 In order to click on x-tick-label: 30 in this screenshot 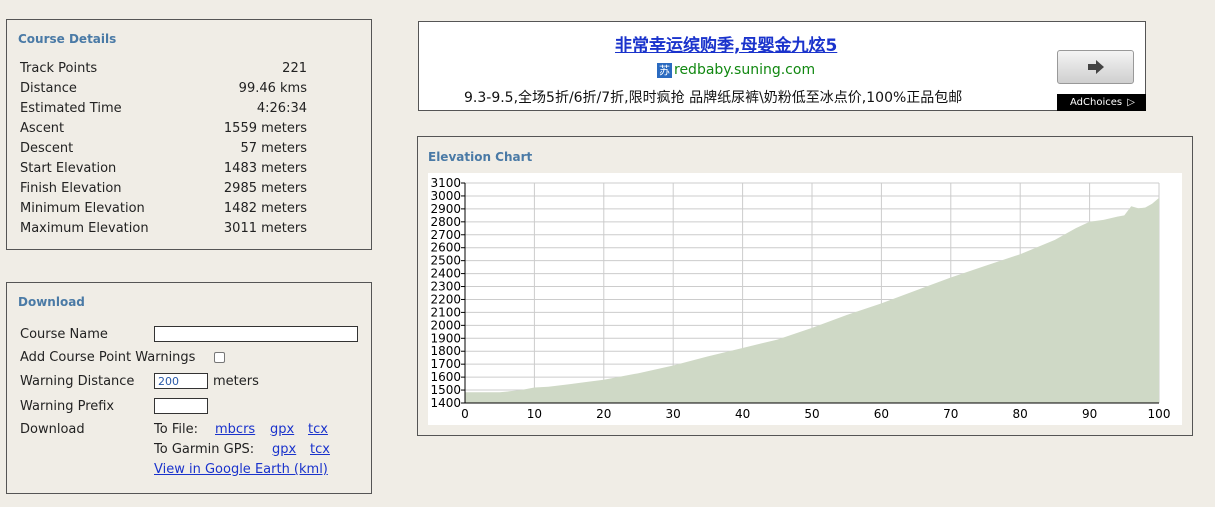, I will do `click(673, 414)`.